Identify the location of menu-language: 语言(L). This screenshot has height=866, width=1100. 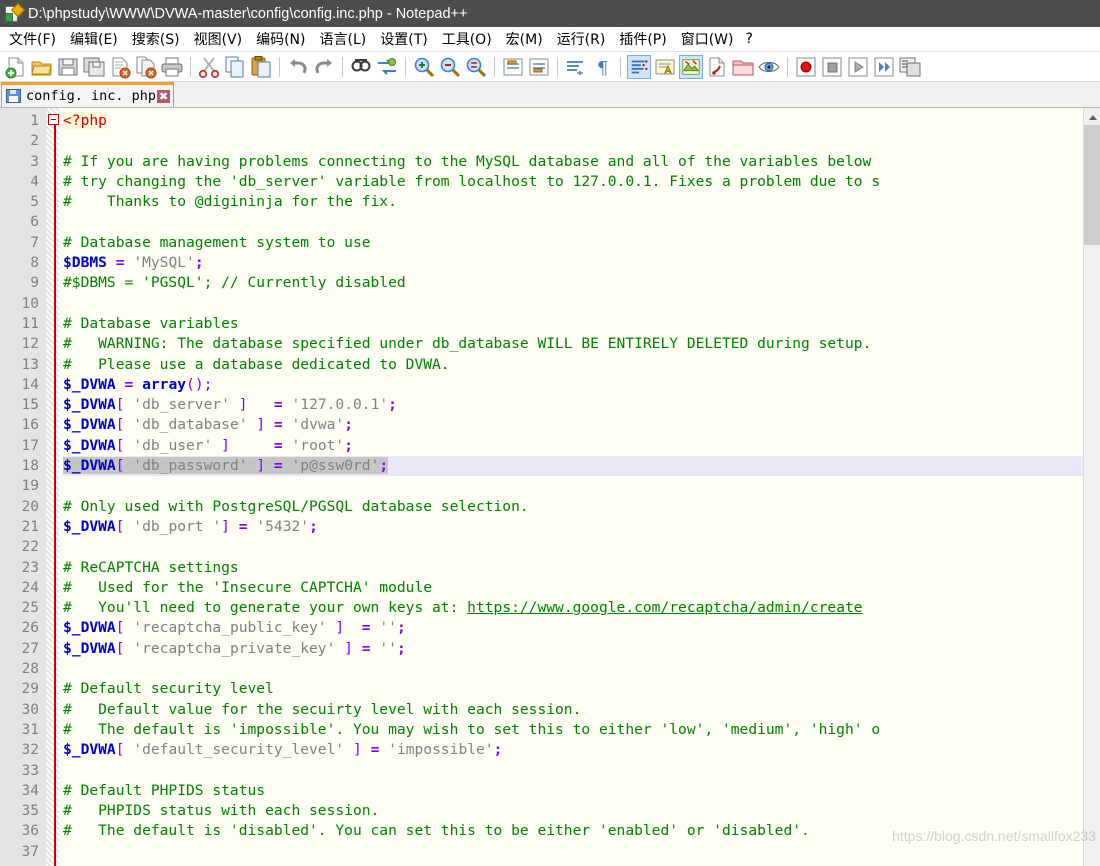
(343, 39).